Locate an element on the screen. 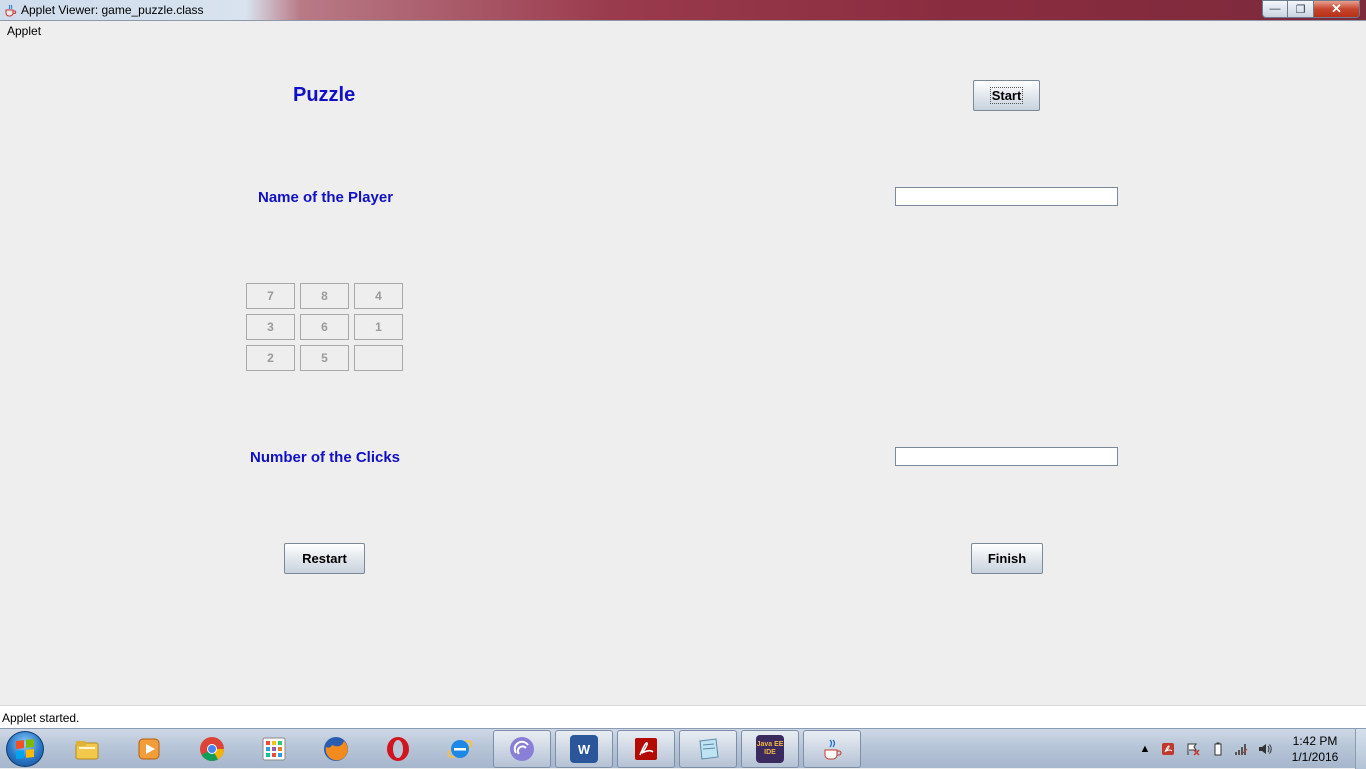 Image resolution: width=1366 pixels, height=769 pixels. finish-button: Finish is located at coordinates (1007, 558).